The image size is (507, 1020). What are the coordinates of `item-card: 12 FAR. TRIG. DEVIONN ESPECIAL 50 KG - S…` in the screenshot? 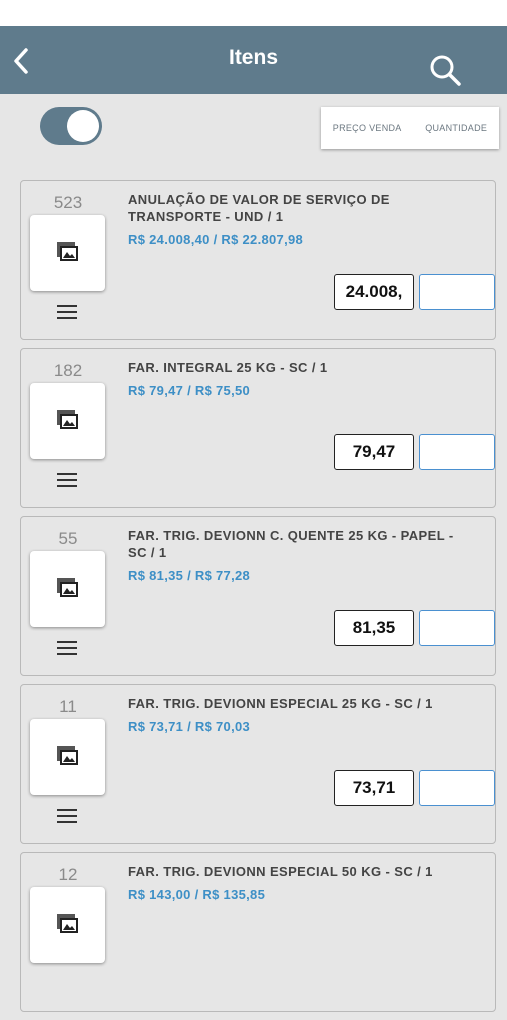 It's located at (258, 932).